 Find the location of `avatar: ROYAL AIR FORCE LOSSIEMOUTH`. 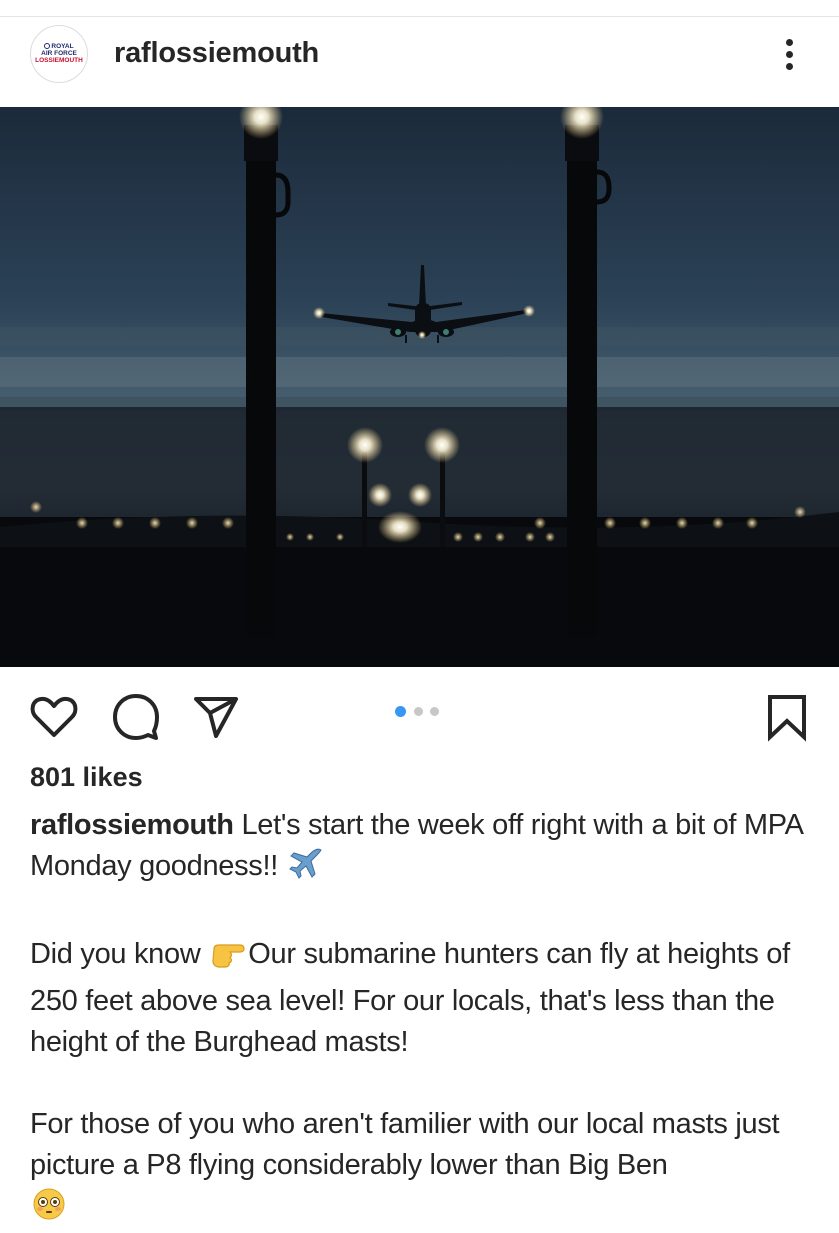

avatar: ROYAL AIR FORCE LOSSIEMOUTH is located at coordinates (59, 54).